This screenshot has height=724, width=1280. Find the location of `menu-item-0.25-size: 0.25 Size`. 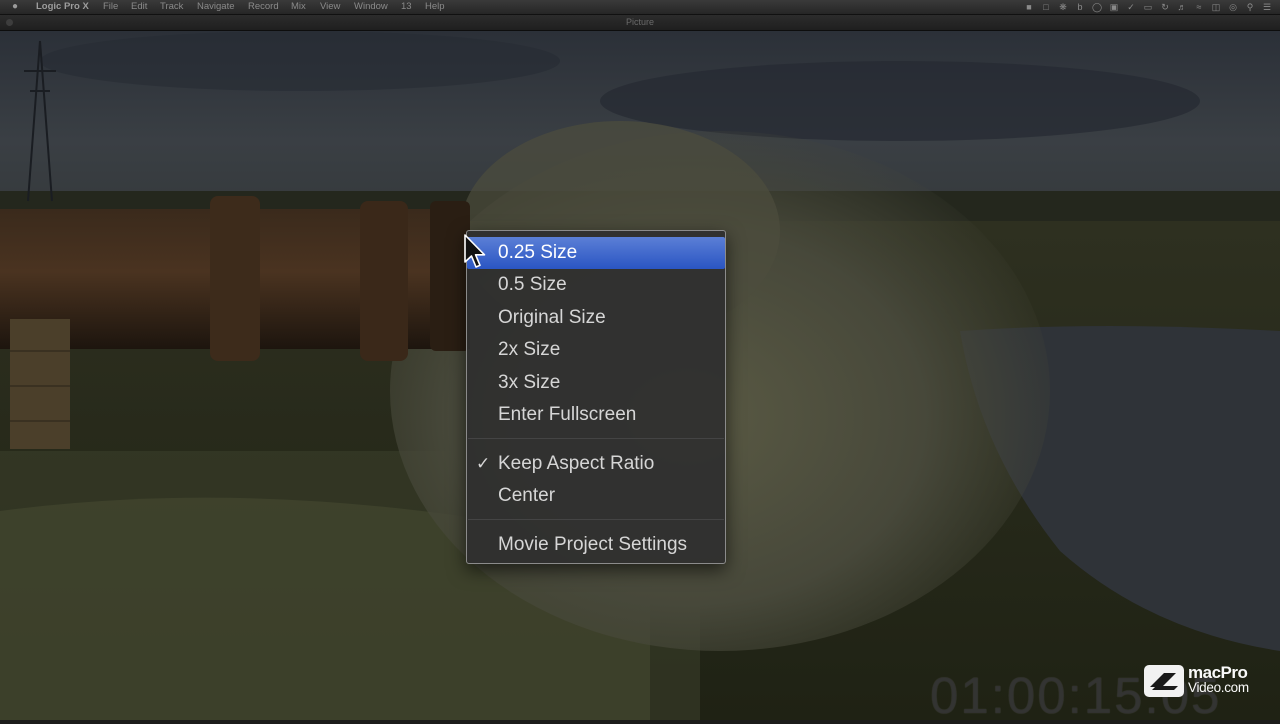

menu-item-0.25-size: 0.25 Size is located at coordinates (596, 253).